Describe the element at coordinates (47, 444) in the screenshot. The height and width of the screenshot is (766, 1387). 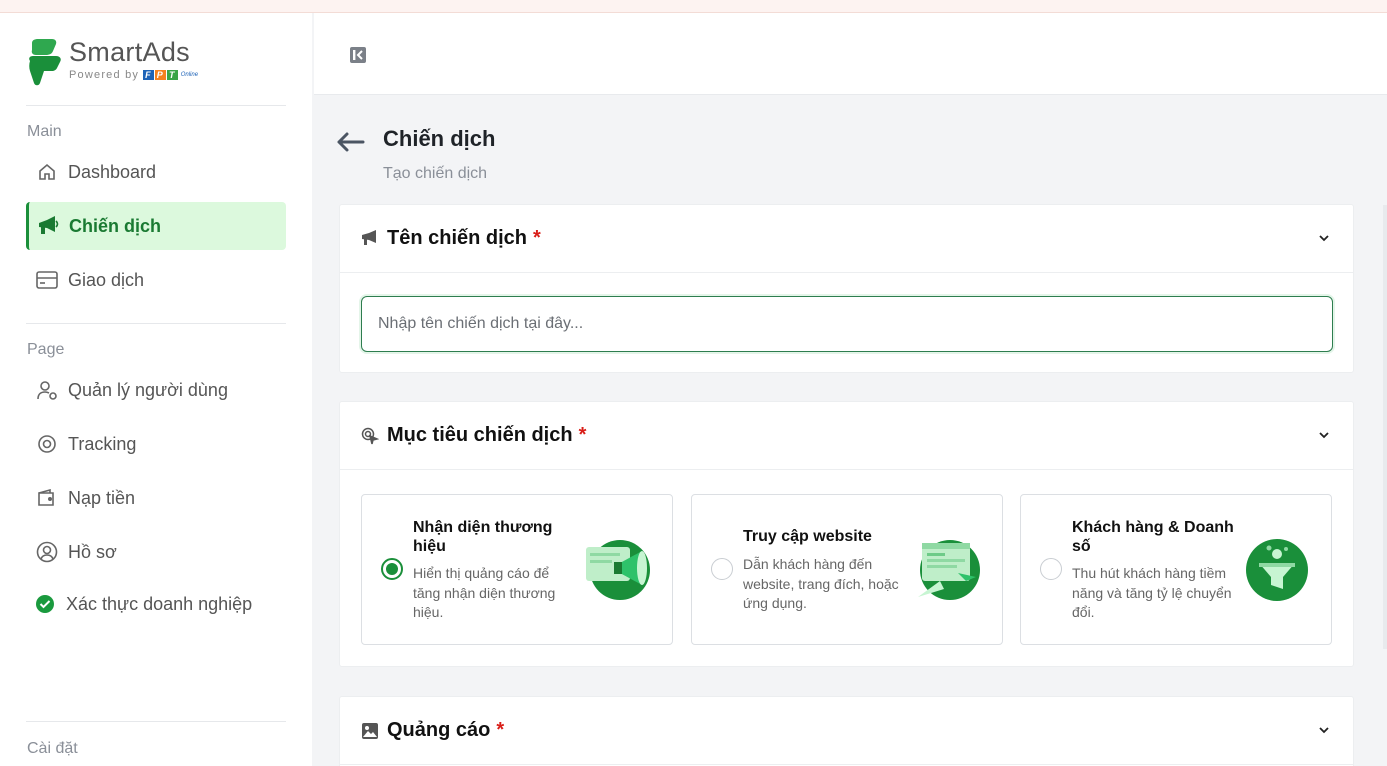
I see `target-icon` at that location.